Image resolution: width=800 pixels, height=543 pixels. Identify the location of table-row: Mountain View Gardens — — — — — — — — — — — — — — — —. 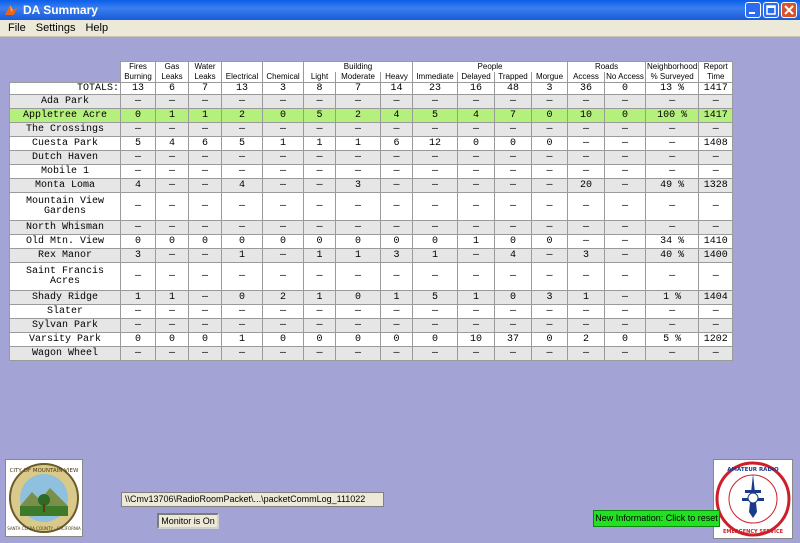
(371, 206).